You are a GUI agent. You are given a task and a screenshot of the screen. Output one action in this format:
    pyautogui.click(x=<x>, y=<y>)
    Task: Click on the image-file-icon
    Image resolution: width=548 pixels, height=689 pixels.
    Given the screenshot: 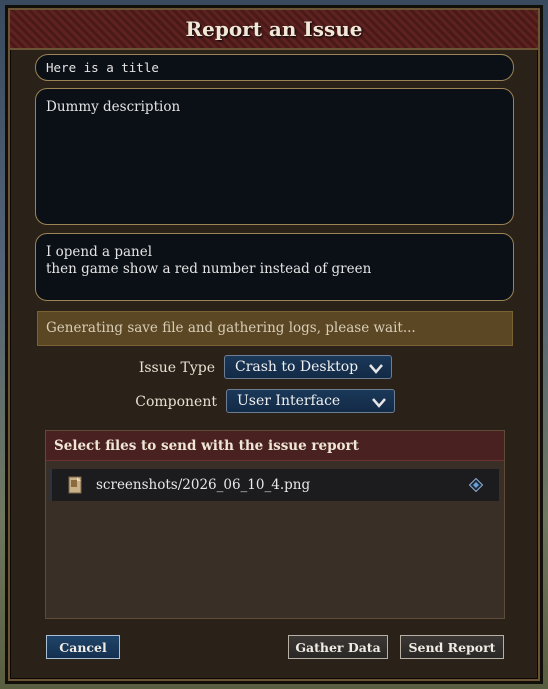 What is the action you would take?
    pyautogui.click(x=75, y=485)
    